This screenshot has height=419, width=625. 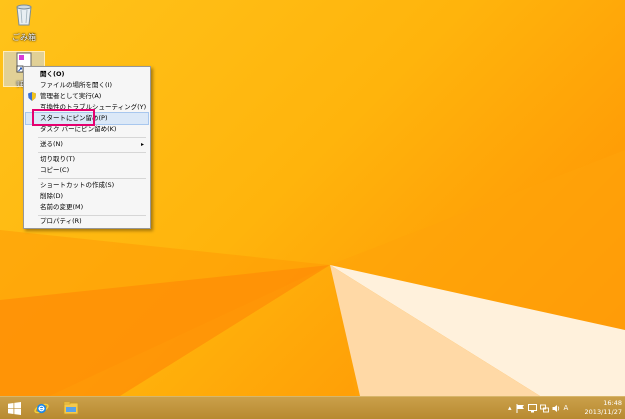 I want to click on menu-item-cut: 切り取り(T), so click(x=87, y=159).